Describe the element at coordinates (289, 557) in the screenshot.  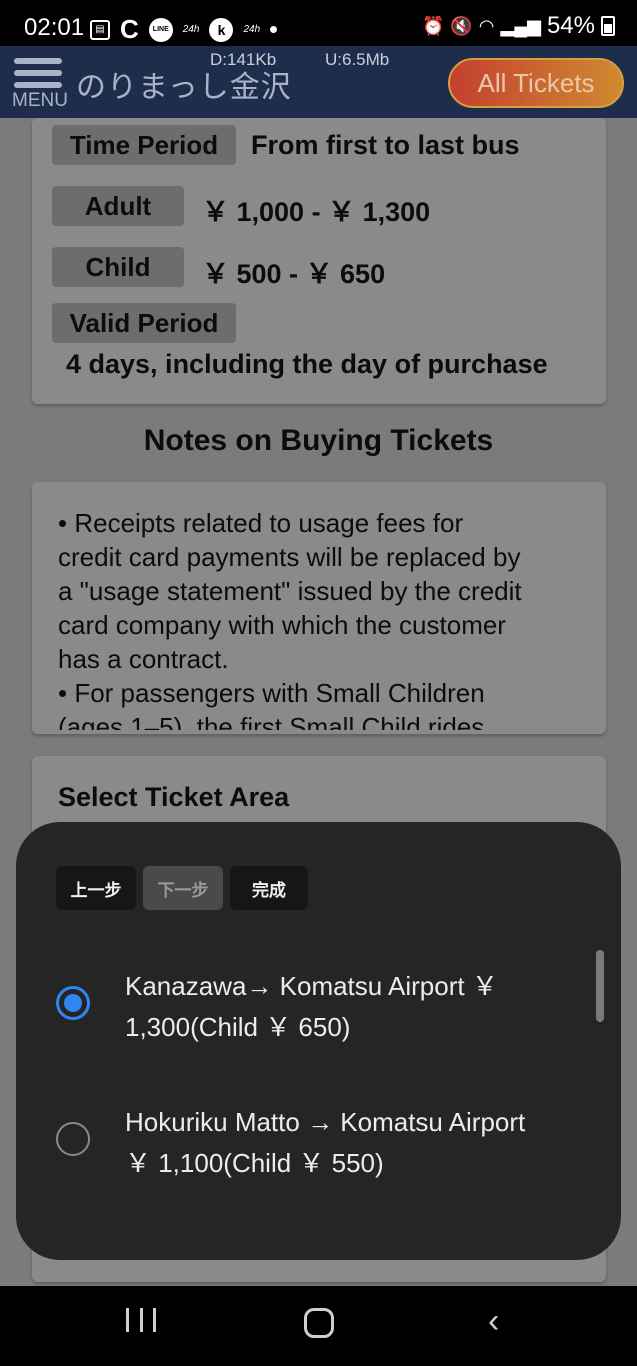
I see `notes-line: credit card payments will be replaced by` at that location.